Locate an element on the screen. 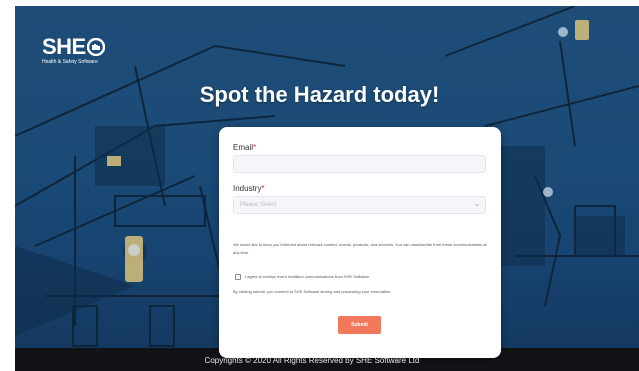 The height and width of the screenshot is (371, 639). she-logo: SHE Health & Safety Software is located at coordinates (73, 50).